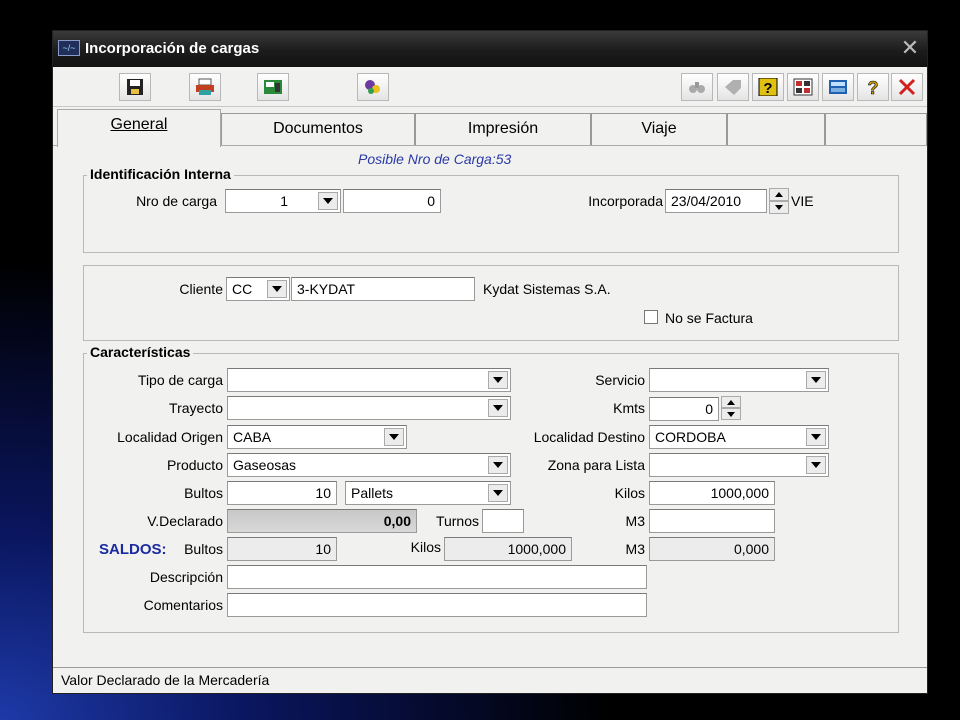 The width and height of the screenshot is (960, 720). I want to click on close-x-icon, so click(907, 87).